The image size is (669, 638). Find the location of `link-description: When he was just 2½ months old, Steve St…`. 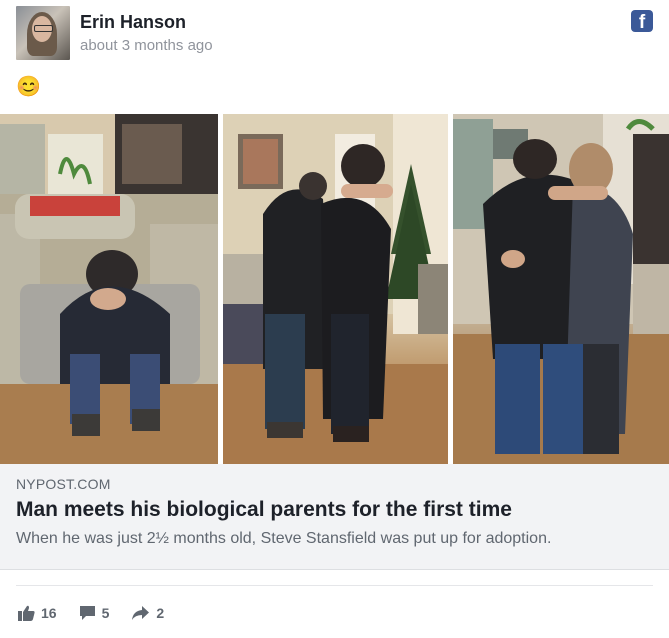

link-description: When he was just 2½ months old, Steve St… is located at coordinates (284, 538).